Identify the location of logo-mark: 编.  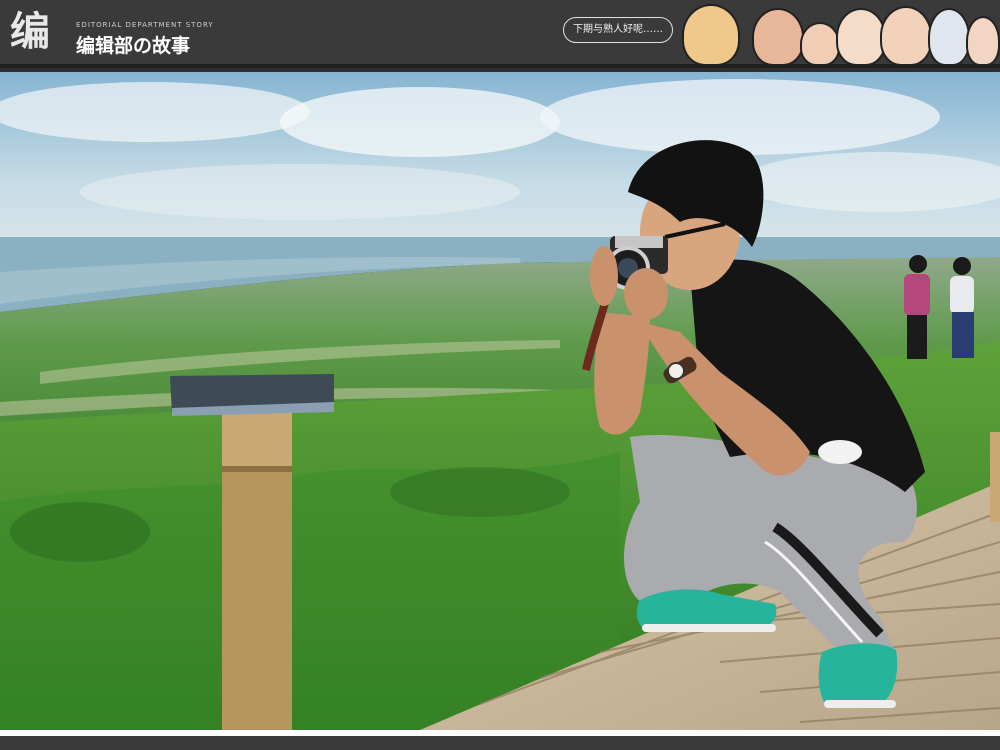
(40, 32).